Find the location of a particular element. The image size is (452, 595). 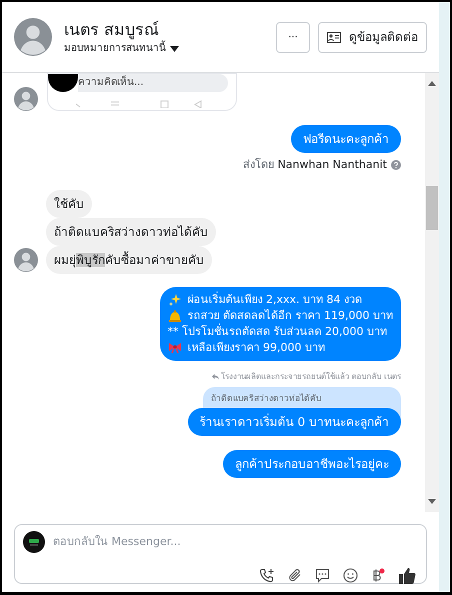

message-bubble: ฟอรีดนะคะลูกค้า is located at coordinates (346, 139).